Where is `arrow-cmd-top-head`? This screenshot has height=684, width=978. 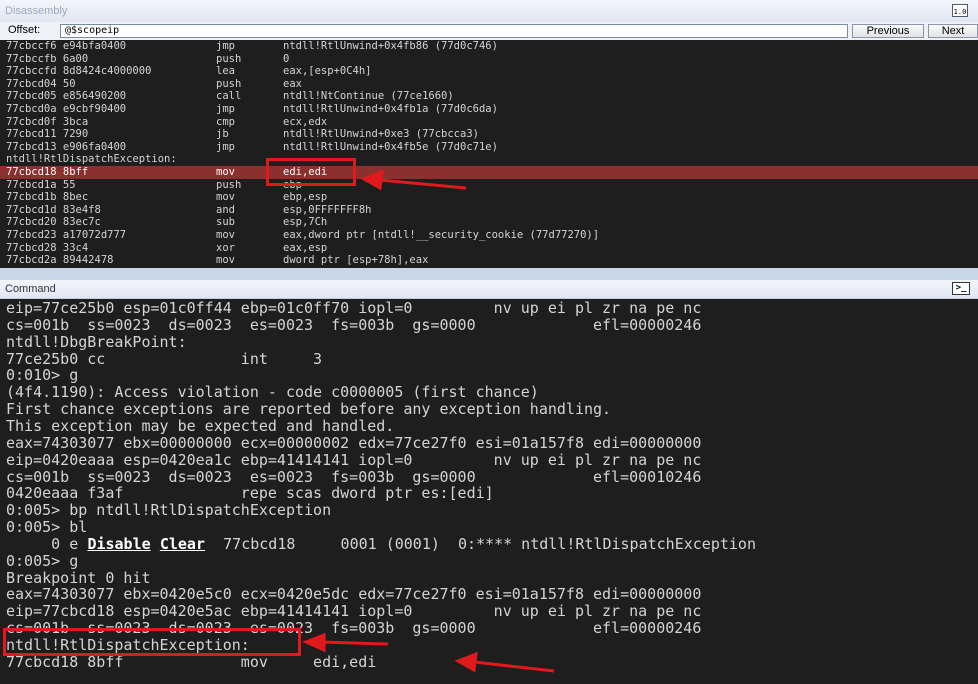 arrow-cmd-top-head is located at coordinates (314, 642).